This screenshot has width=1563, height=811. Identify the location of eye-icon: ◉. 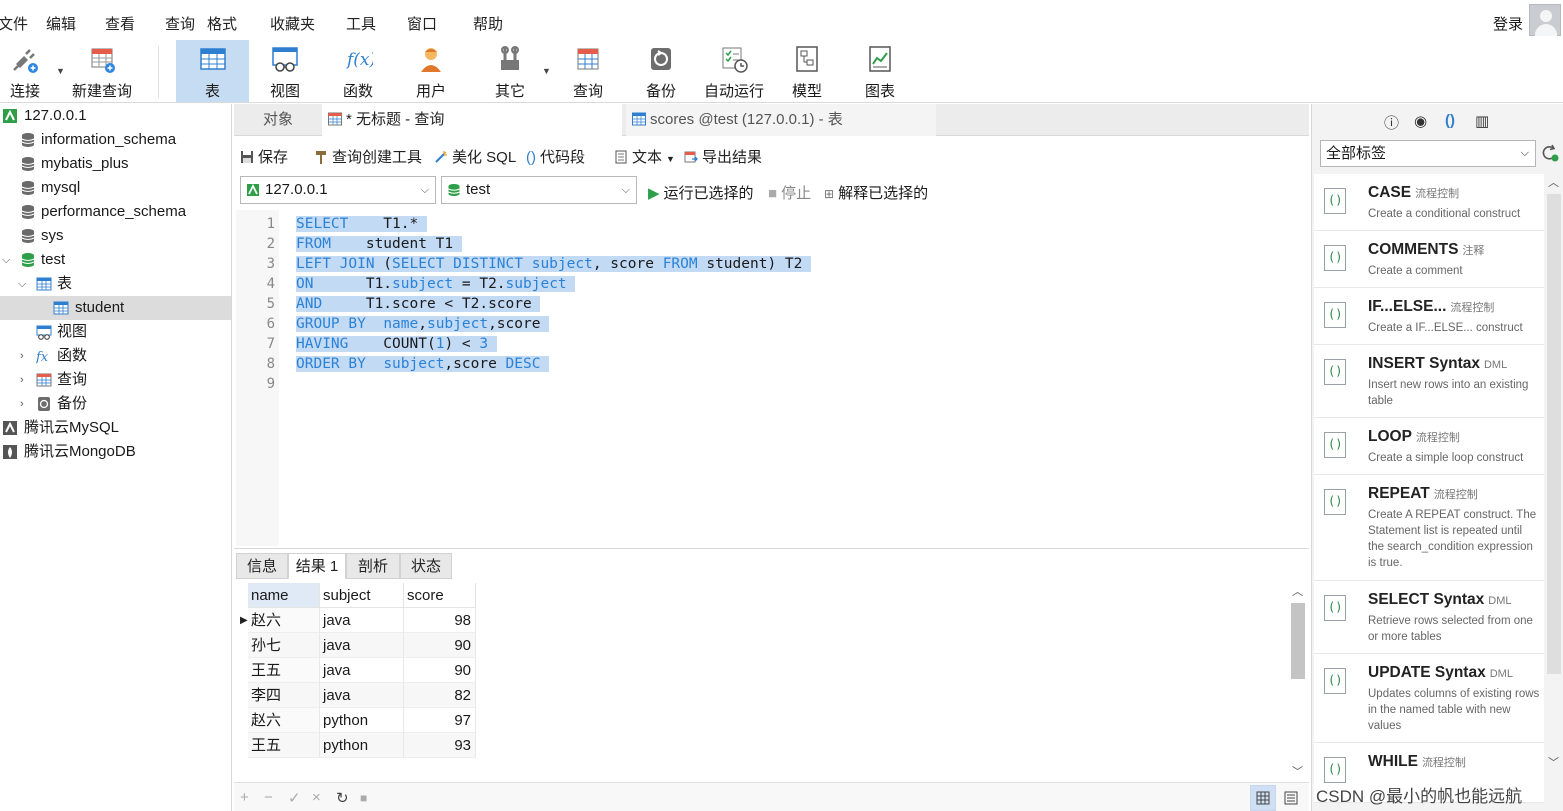
(1420, 121).